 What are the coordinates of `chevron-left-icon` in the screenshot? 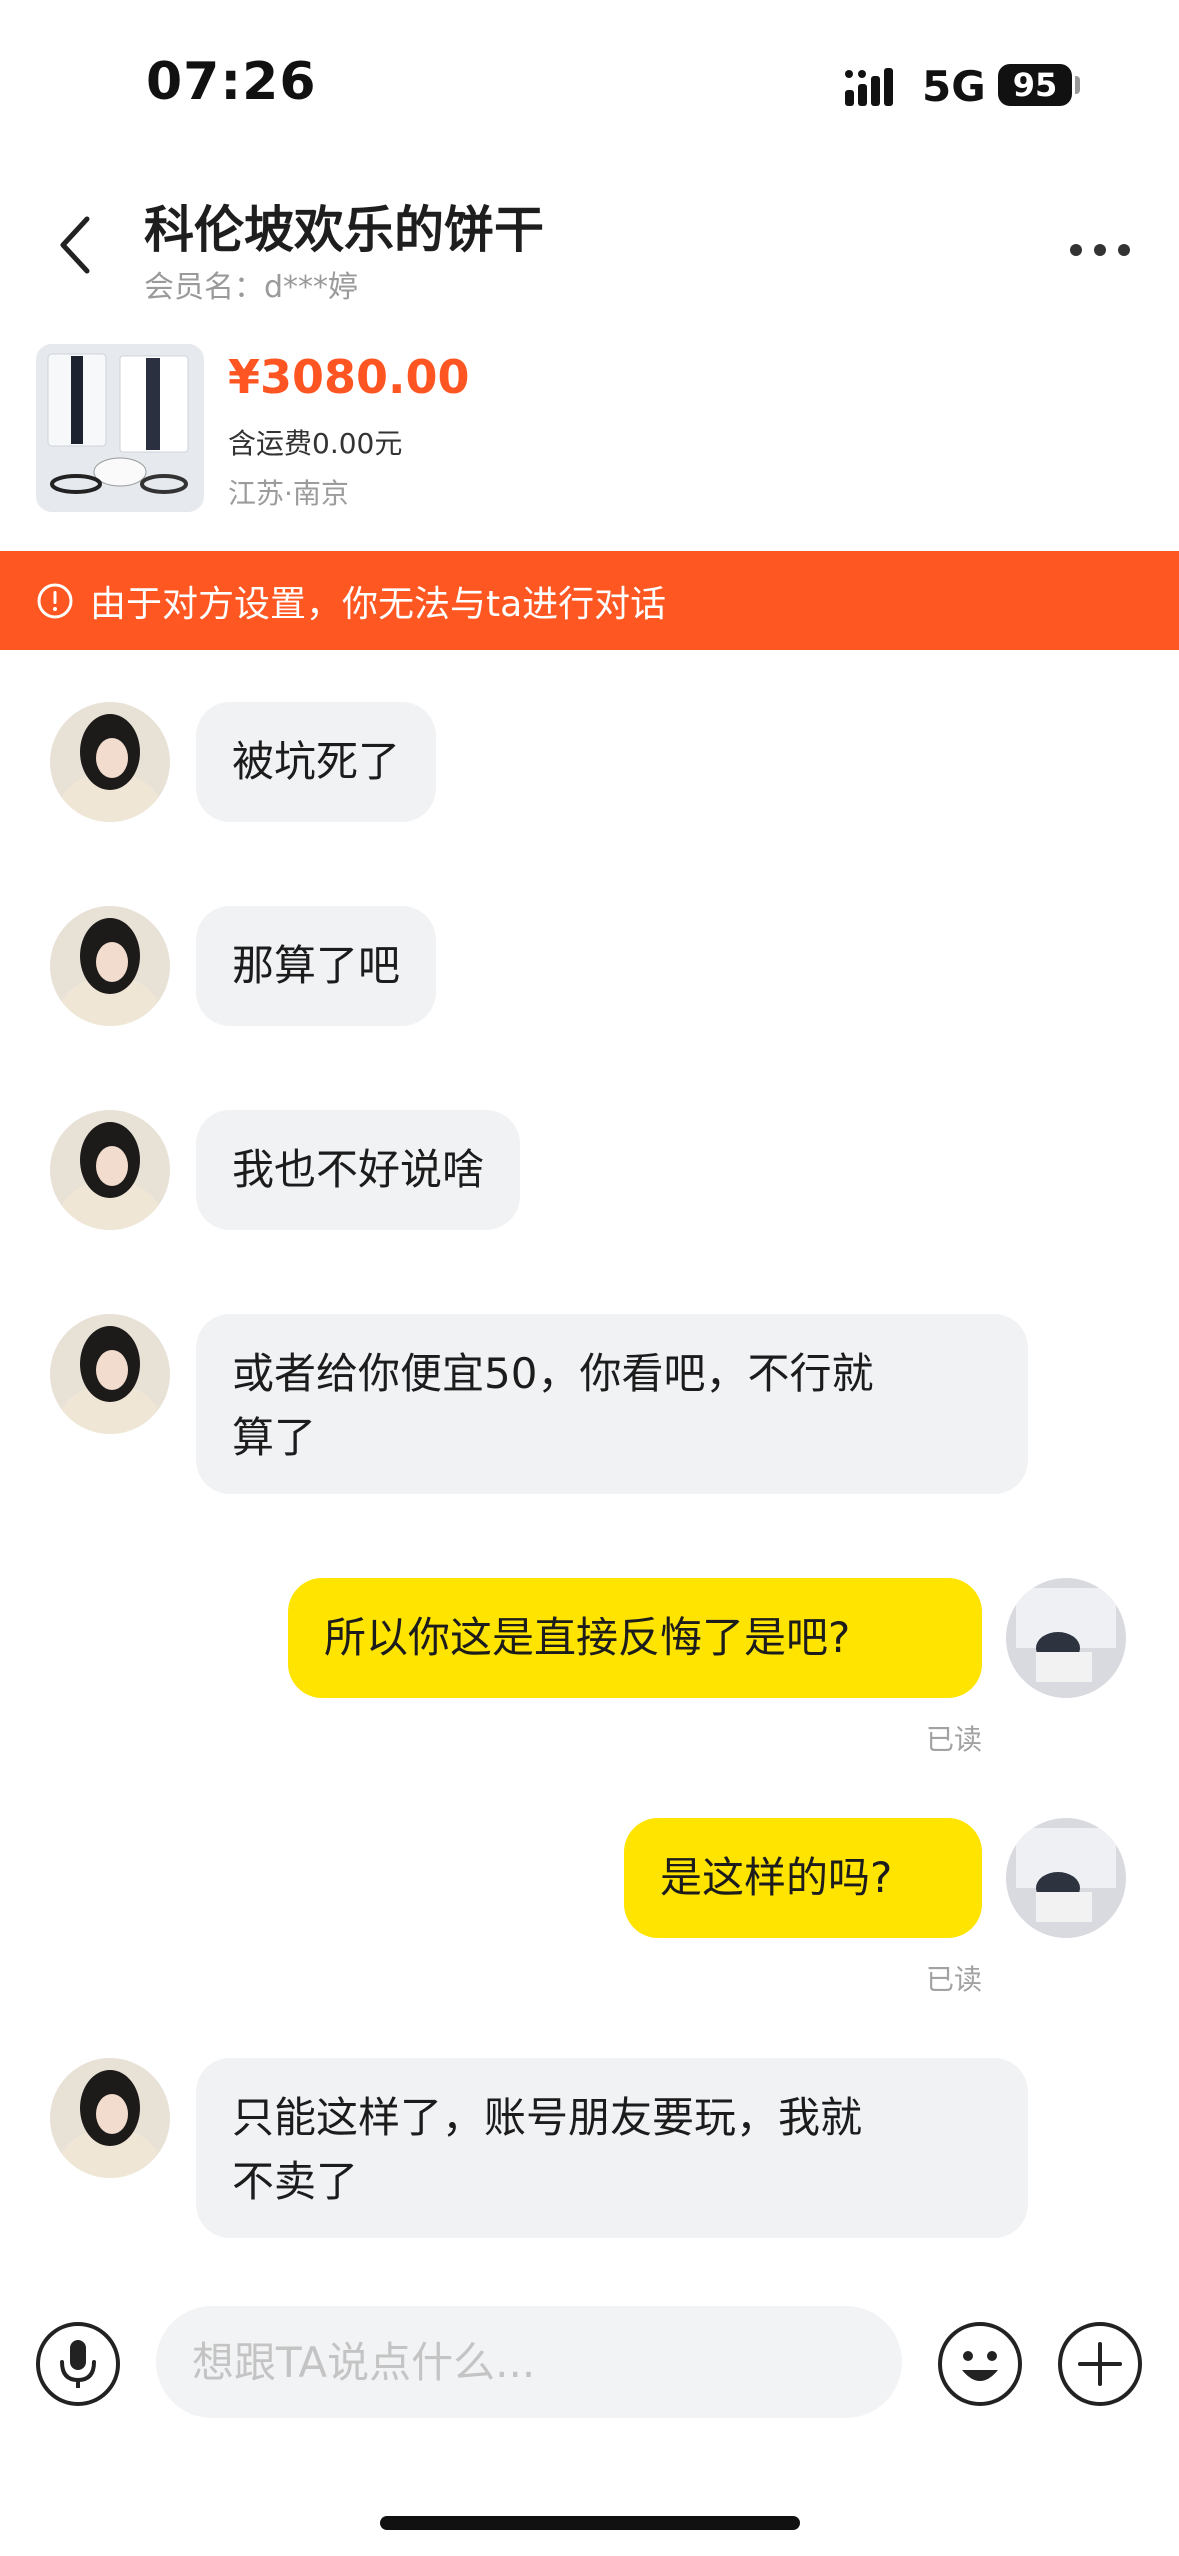 It's located at (75, 245).